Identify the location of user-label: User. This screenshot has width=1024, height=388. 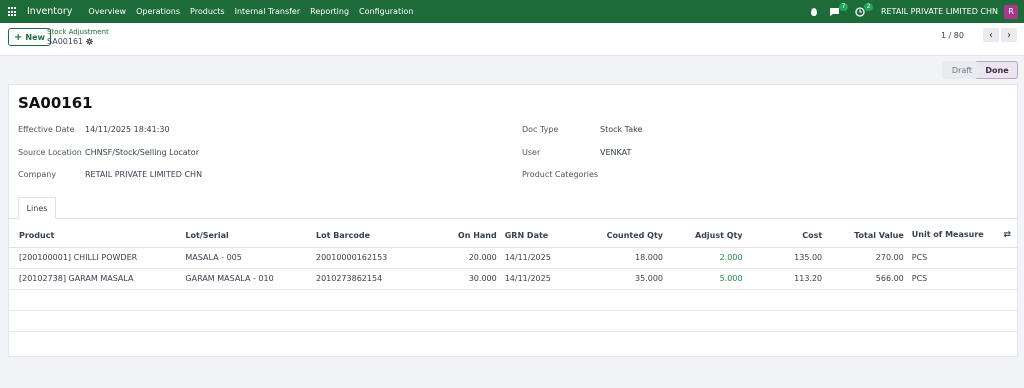
(531, 152).